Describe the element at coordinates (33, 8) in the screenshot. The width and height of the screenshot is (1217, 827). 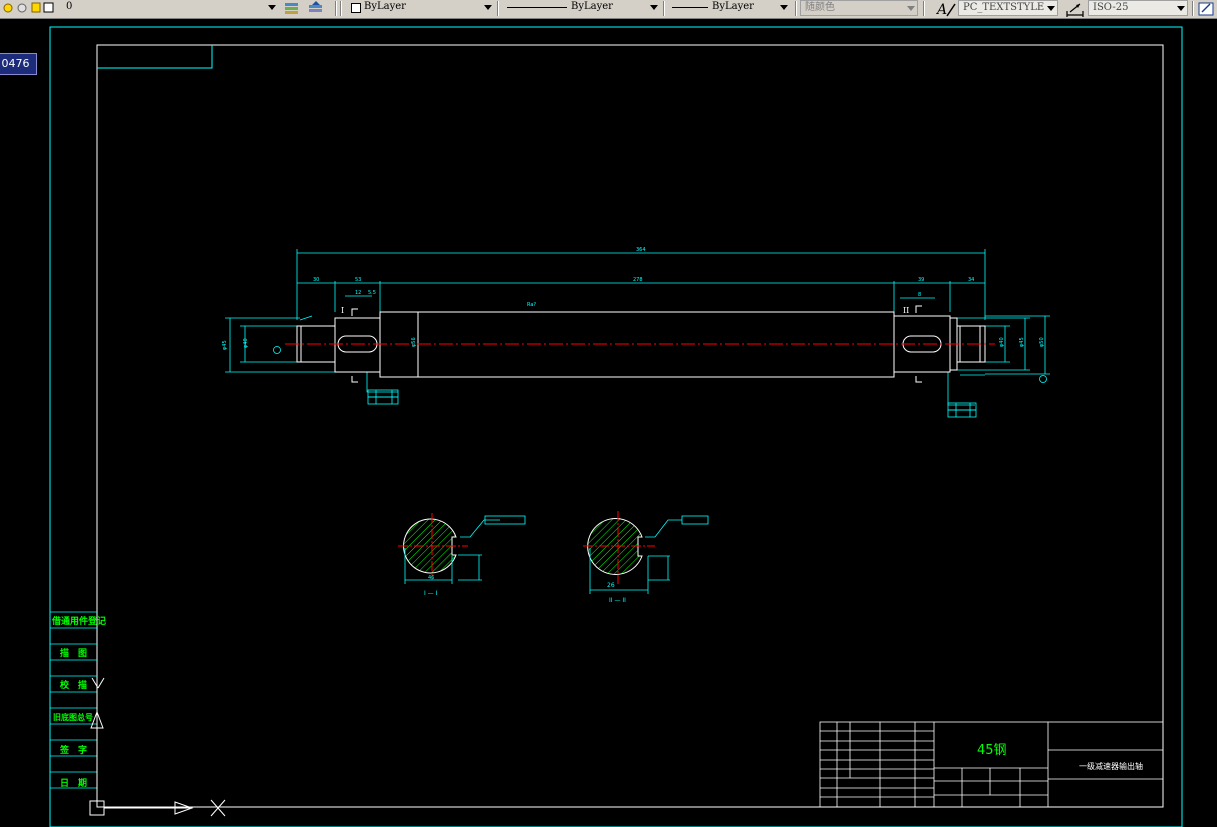
I see `layer-state-icons` at that location.